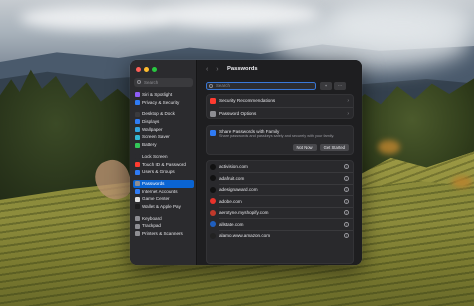  I want to click on password-options-row: Password Options ›, so click(280, 114).